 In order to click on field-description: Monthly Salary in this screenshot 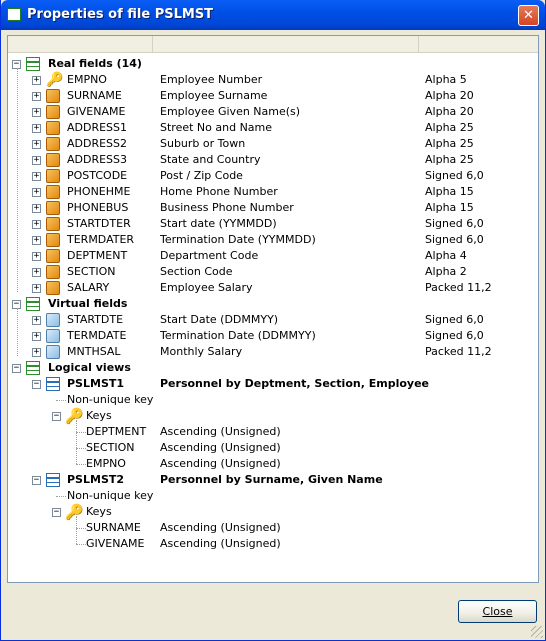, I will do `click(201, 351)`.